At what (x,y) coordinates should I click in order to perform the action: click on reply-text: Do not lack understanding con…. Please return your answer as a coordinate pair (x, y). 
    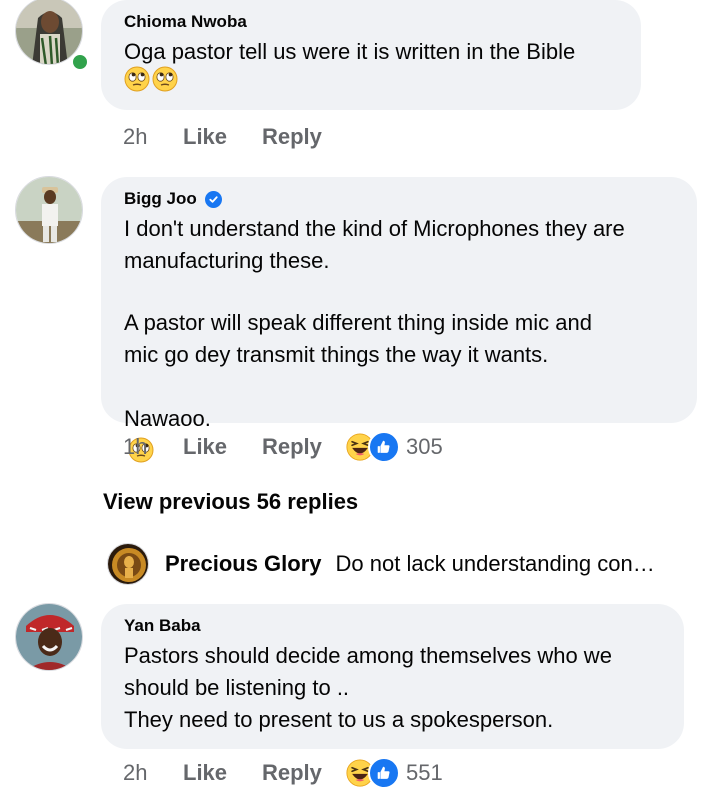
    Looking at the image, I should click on (495, 563).